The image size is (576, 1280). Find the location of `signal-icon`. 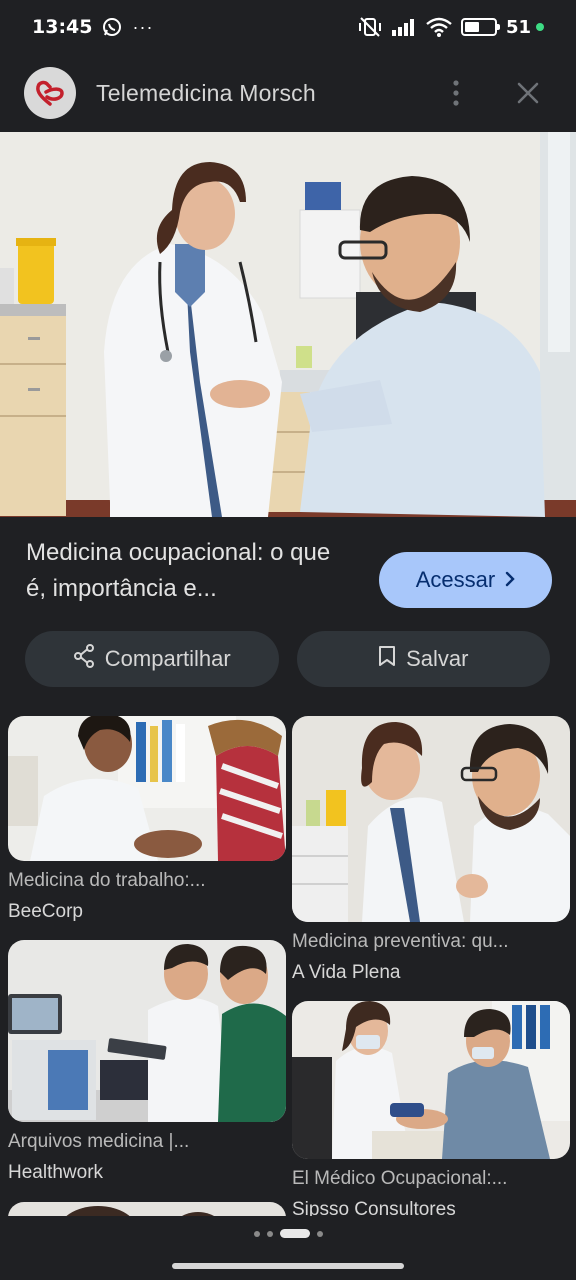

signal-icon is located at coordinates (404, 27).